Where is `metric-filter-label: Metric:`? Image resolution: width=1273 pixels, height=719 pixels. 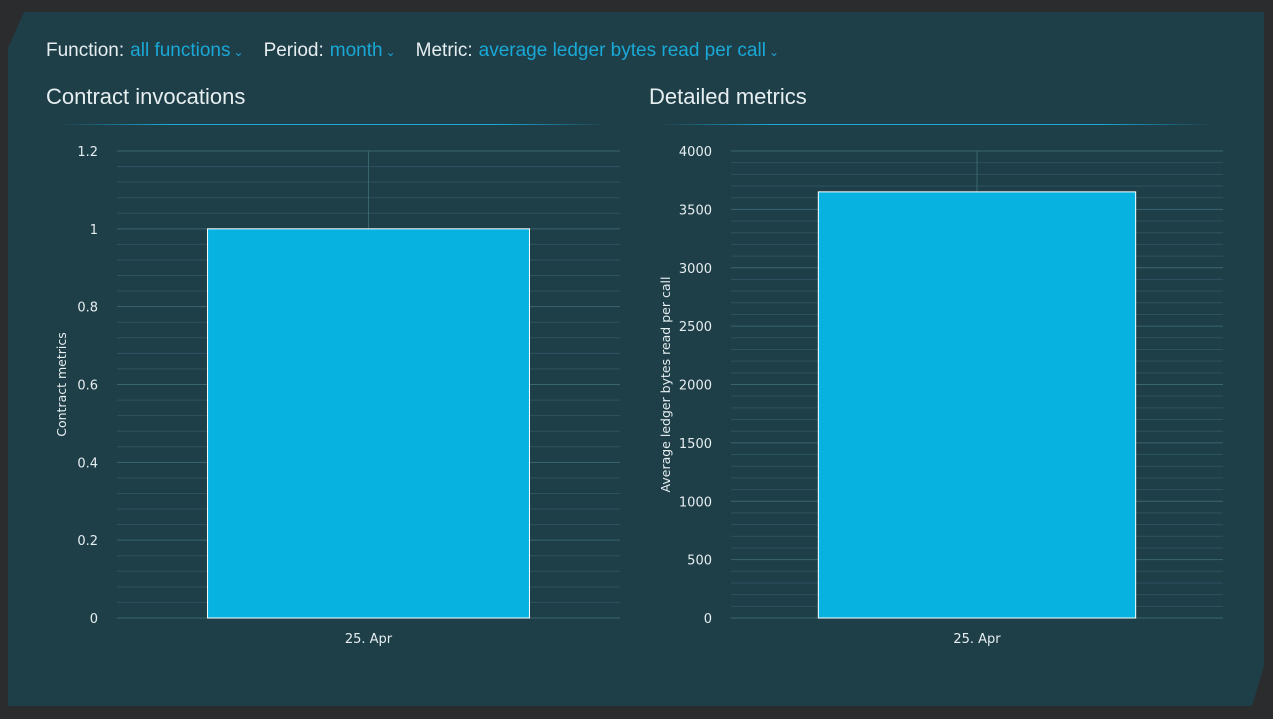 metric-filter-label: Metric: is located at coordinates (444, 50).